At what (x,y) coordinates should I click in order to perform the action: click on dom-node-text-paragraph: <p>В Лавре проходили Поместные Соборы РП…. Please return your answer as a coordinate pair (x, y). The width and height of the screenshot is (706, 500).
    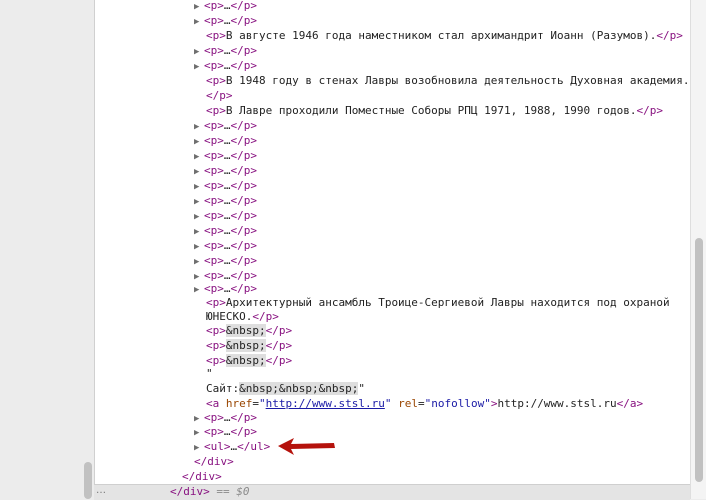
    Looking at the image, I should click on (434, 110).